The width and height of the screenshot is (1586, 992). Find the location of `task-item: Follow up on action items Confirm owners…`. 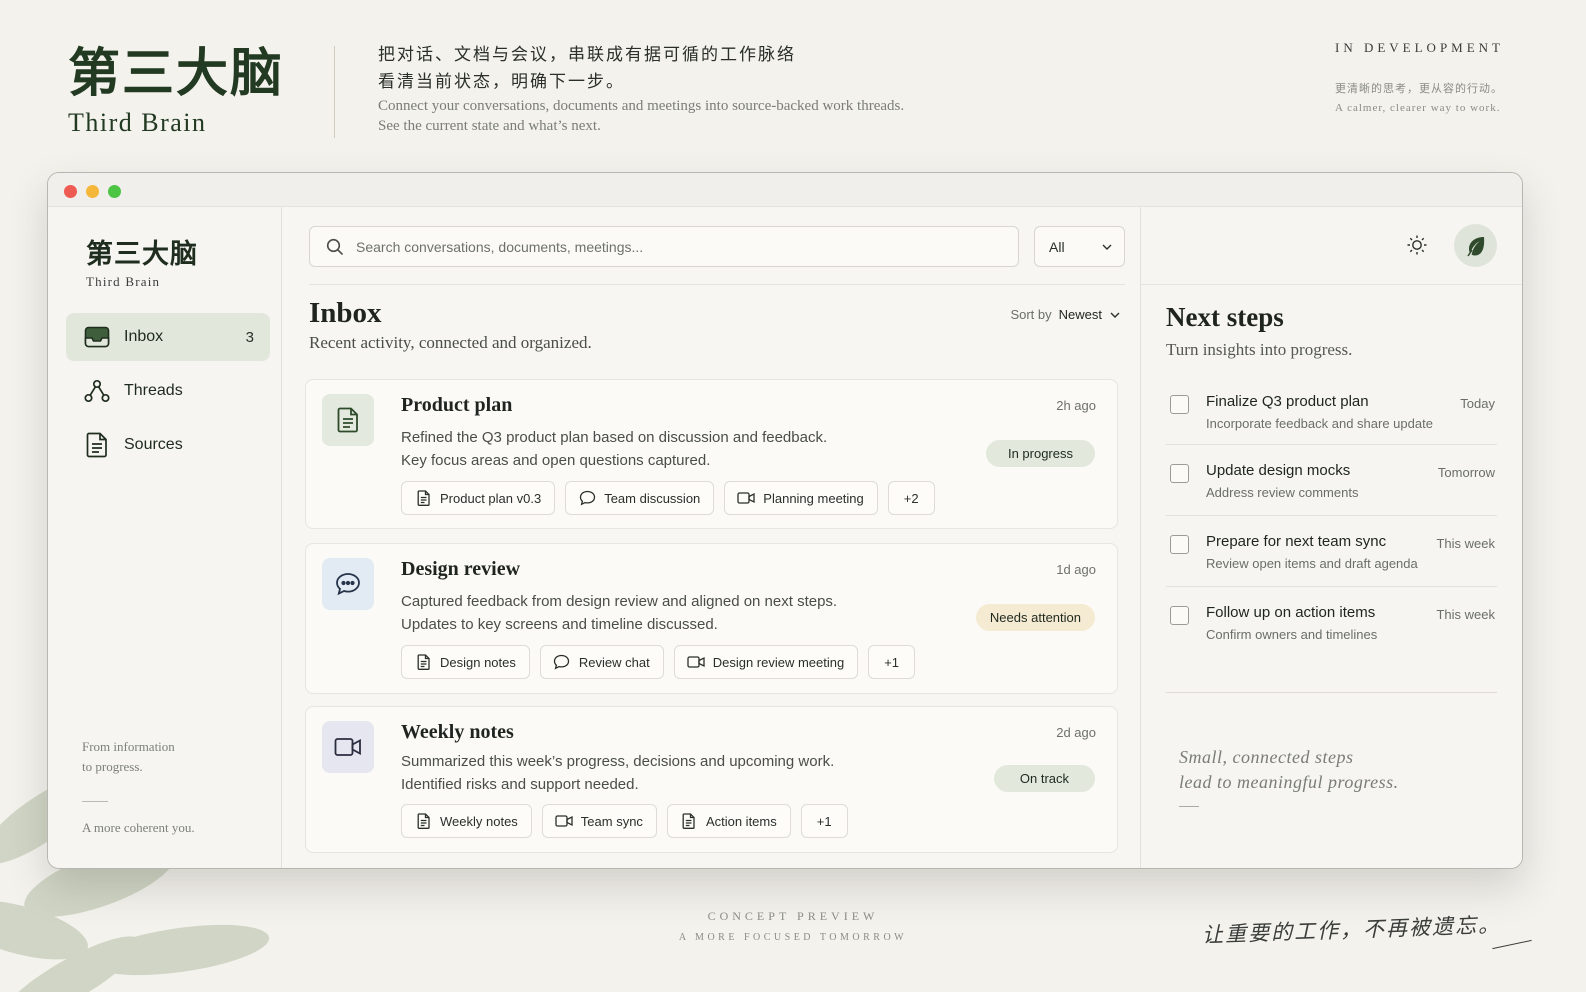

task-item: Follow up on action items Confirm owners… is located at coordinates (1331, 628).